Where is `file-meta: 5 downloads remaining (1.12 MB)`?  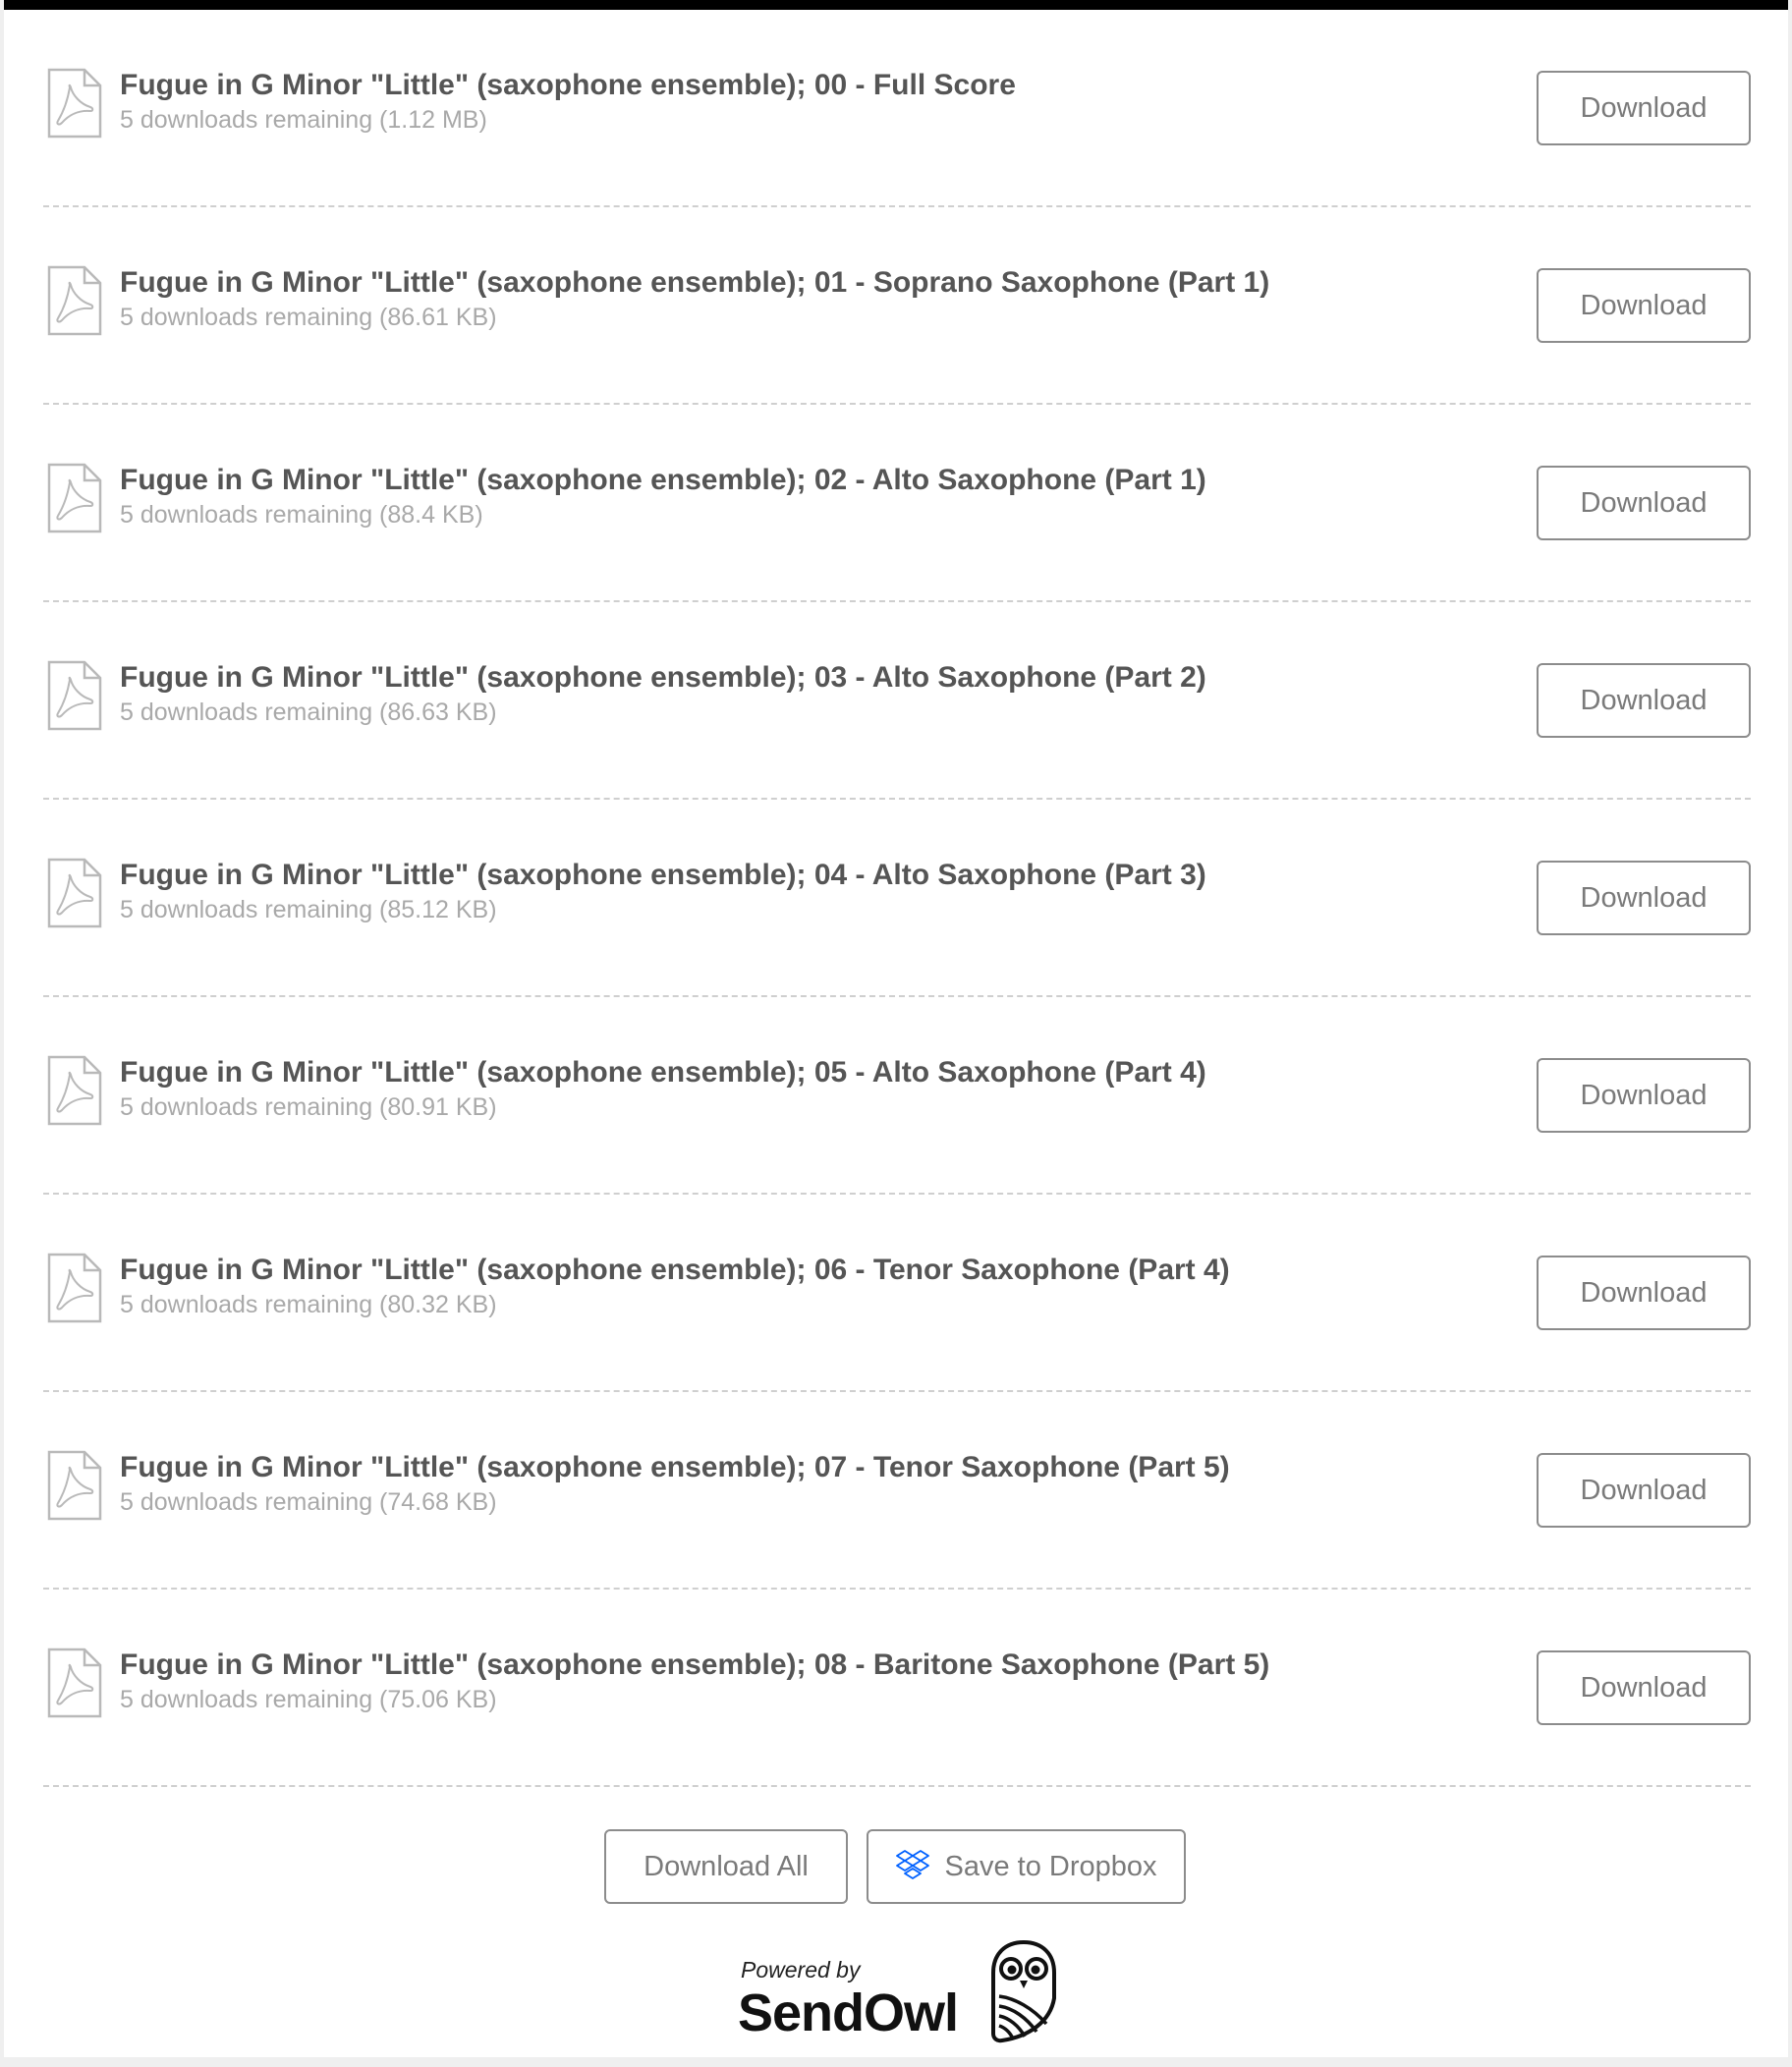 file-meta: 5 downloads remaining (1.12 MB) is located at coordinates (303, 120).